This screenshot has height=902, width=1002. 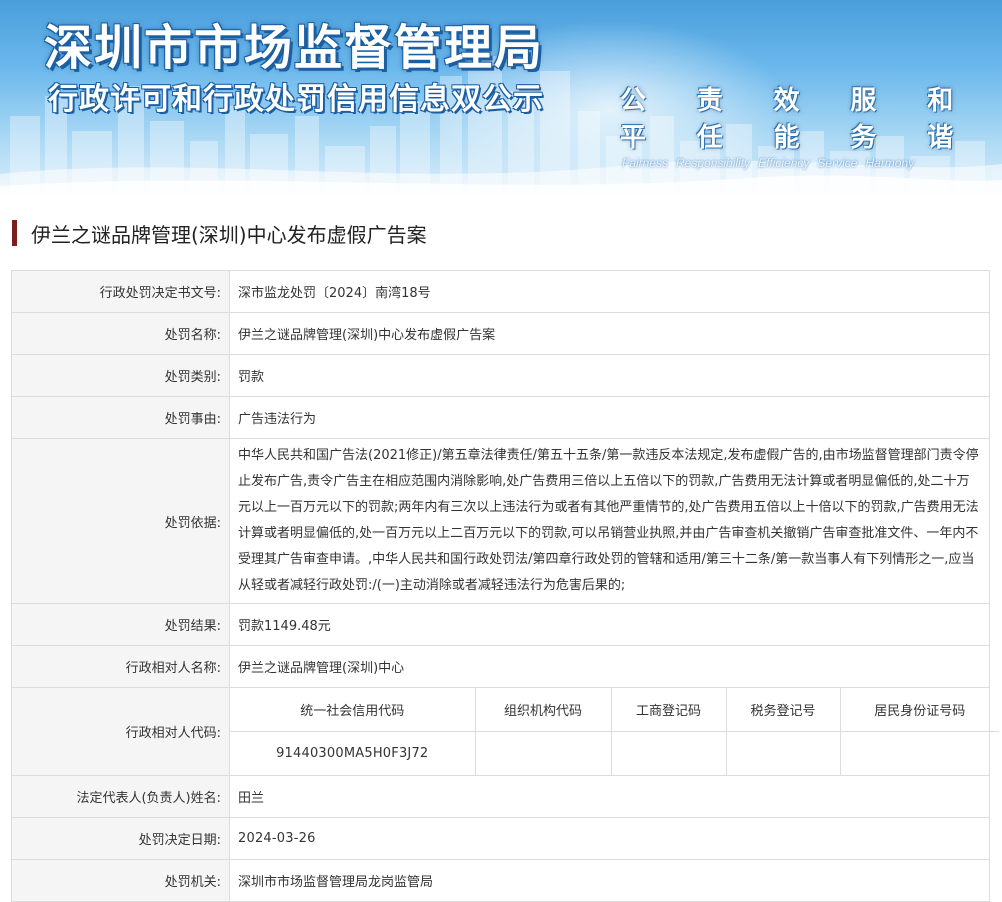 I want to click on field-value-category: 罚款, so click(x=609, y=375).